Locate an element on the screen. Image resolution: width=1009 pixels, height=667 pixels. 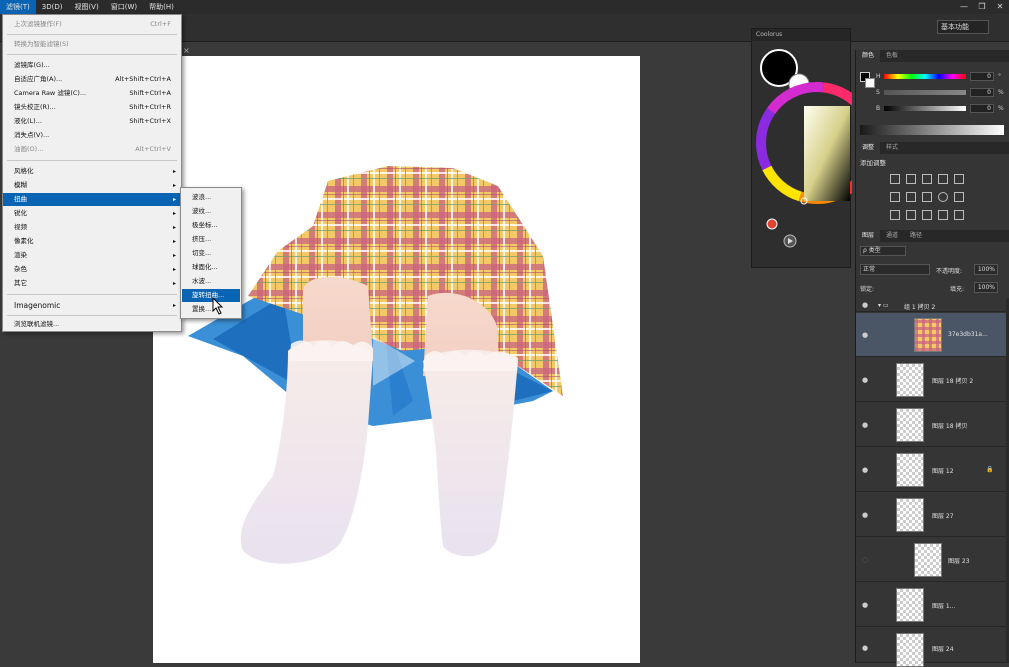
menu-item-convert-smart-filter: 转换为智能滤镜(S) is located at coordinates (92, 44).